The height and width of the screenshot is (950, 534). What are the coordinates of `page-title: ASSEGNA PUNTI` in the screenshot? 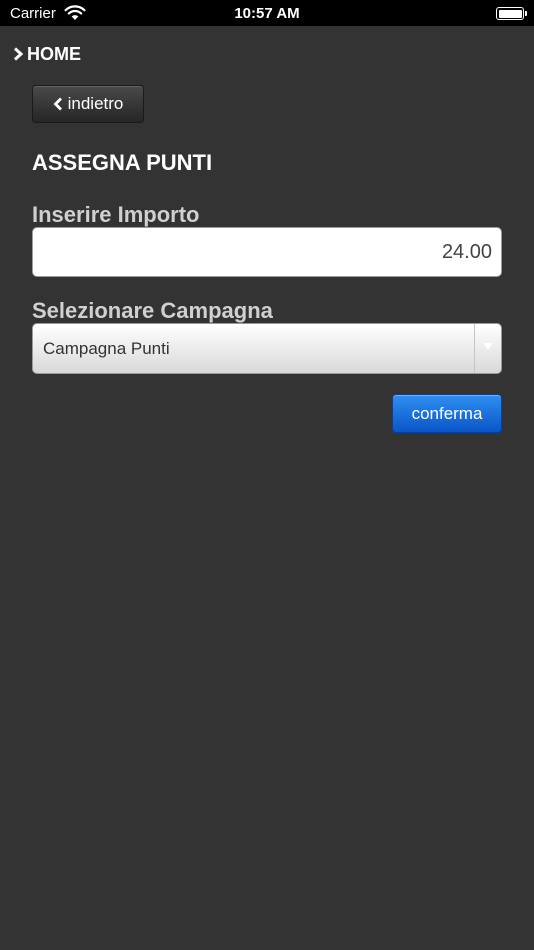 It's located at (122, 162).